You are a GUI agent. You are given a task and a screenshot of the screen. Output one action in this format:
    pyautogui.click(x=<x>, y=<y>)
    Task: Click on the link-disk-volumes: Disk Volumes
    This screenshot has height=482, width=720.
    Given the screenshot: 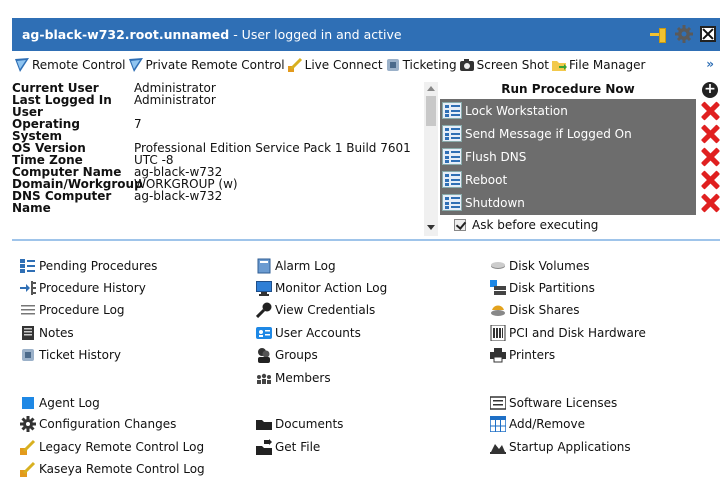 What is the action you would take?
    pyautogui.click(x=539, y=266)
    